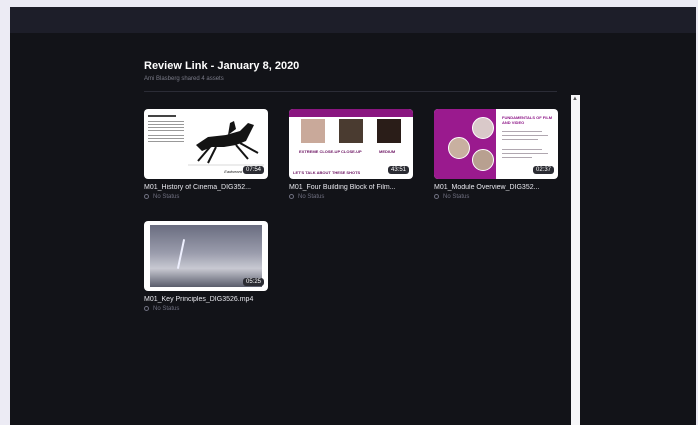  I want to click on duration-badge: 07:54, so click(253, 170).